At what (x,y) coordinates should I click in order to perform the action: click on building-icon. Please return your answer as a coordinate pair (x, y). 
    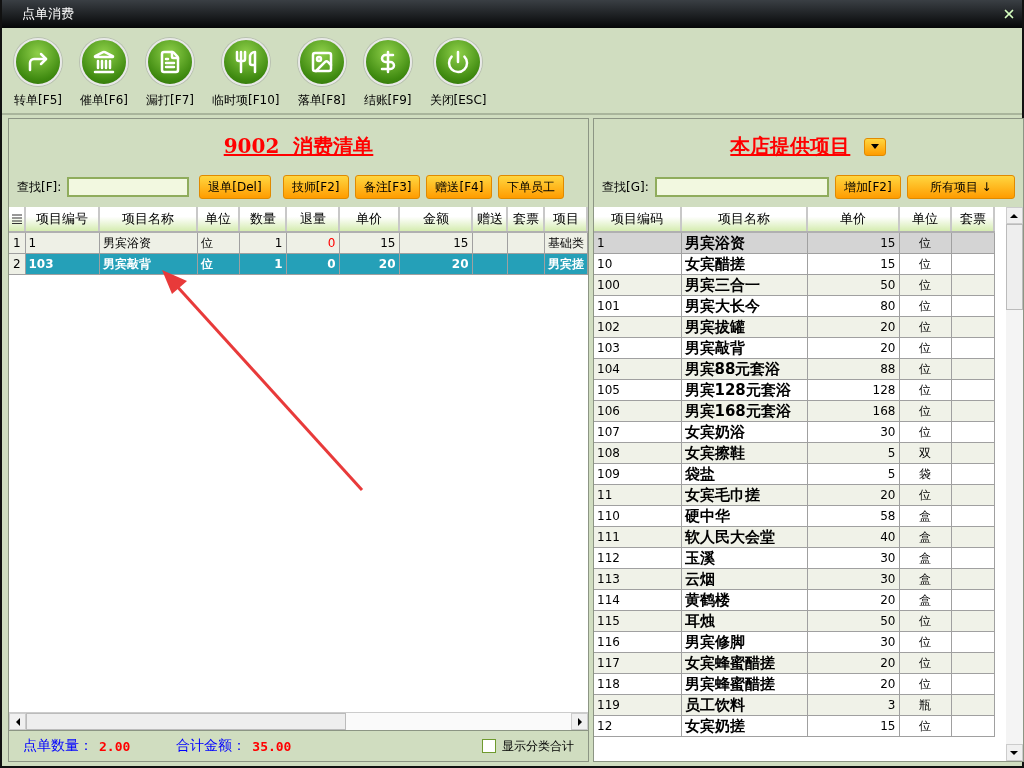
    Looking at the image, I should click on (104, 62).